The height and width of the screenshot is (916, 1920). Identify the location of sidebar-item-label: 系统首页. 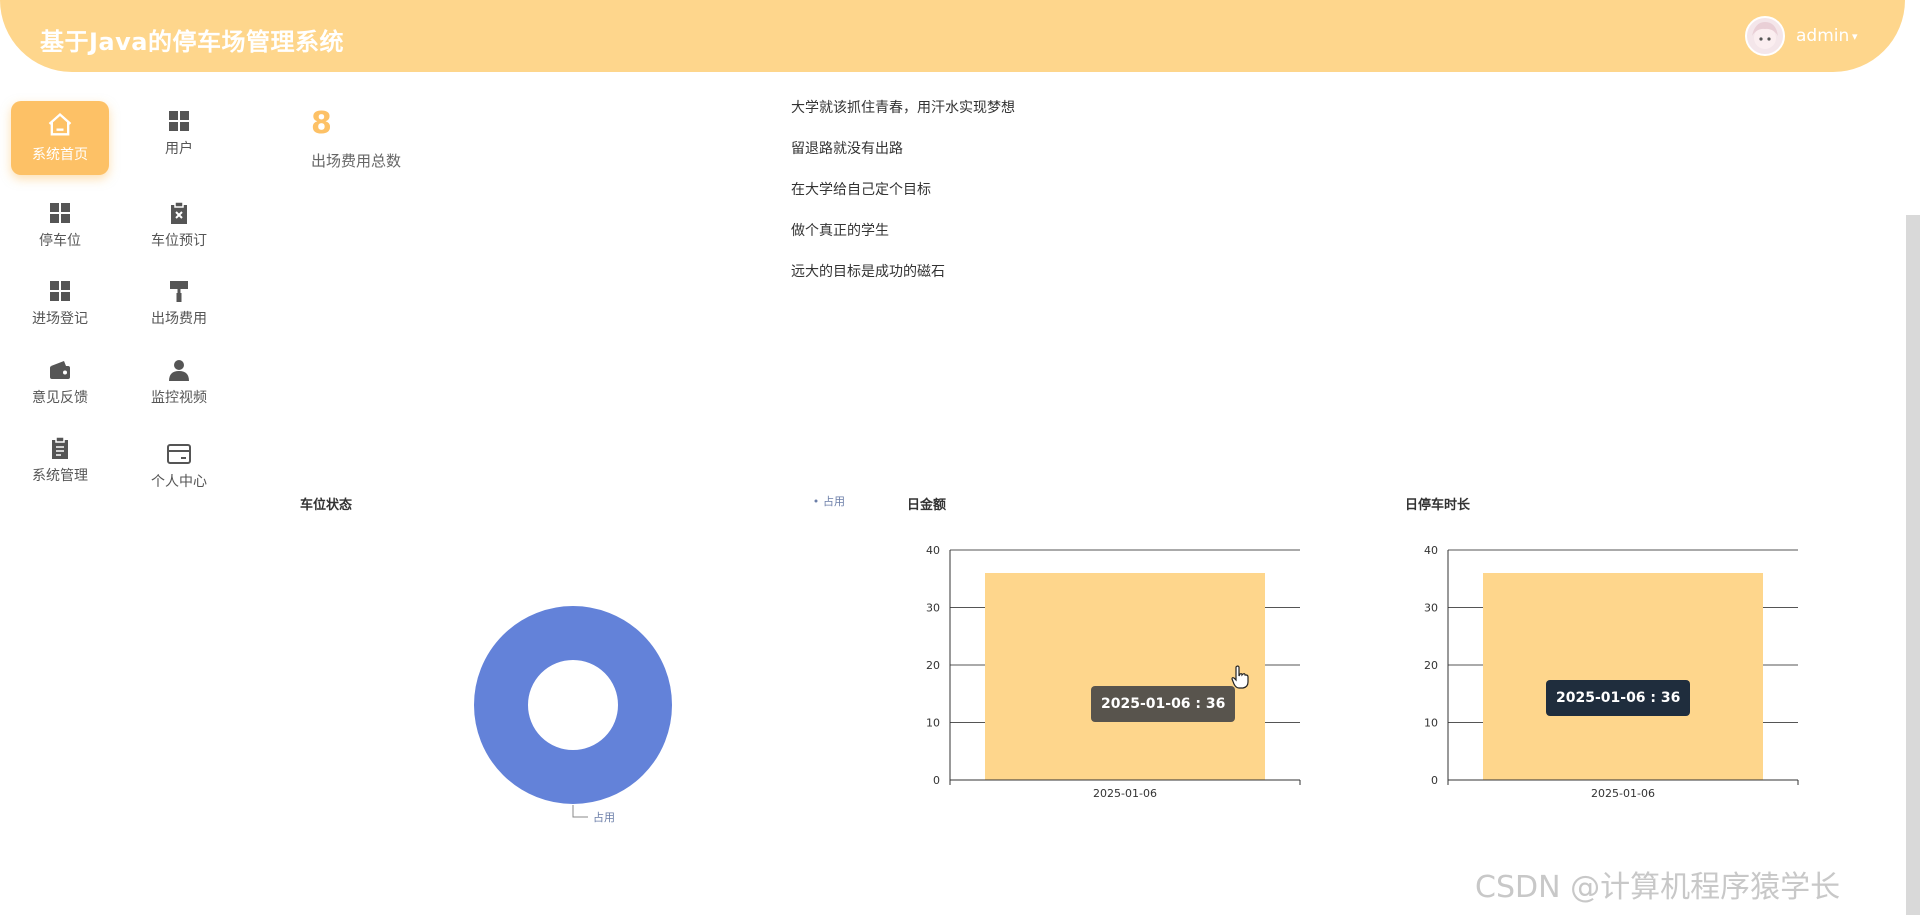
(60, 155).